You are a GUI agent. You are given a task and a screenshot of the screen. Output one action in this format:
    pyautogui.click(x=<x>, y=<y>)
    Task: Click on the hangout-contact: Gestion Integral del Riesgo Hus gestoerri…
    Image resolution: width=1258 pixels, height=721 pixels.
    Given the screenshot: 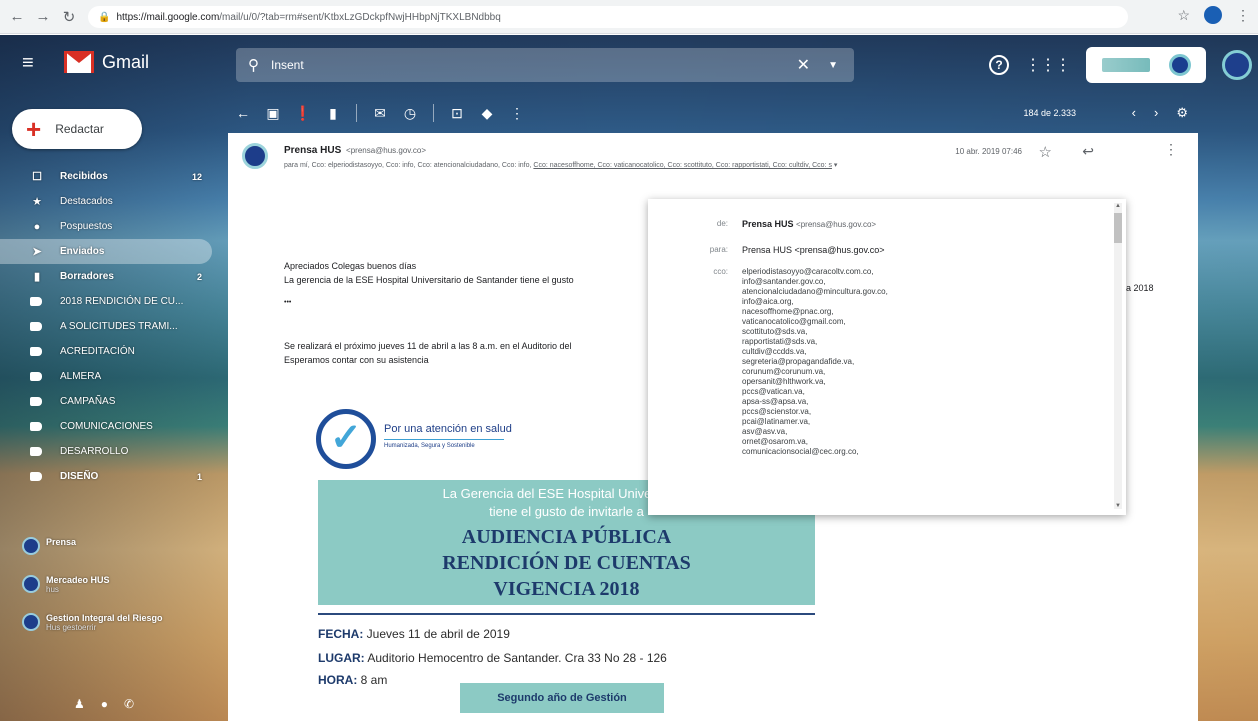 What is the action you would take?
    pyautogui.click(x=117, y=632)
    